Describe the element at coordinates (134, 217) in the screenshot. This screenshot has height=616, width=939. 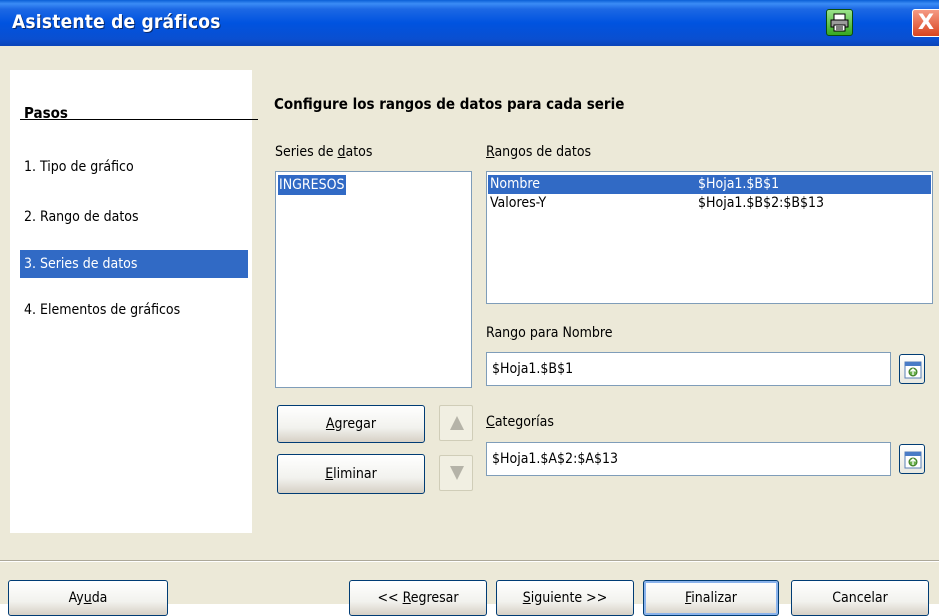
I see `step-data-range: 2. Rango de datos` at that location.